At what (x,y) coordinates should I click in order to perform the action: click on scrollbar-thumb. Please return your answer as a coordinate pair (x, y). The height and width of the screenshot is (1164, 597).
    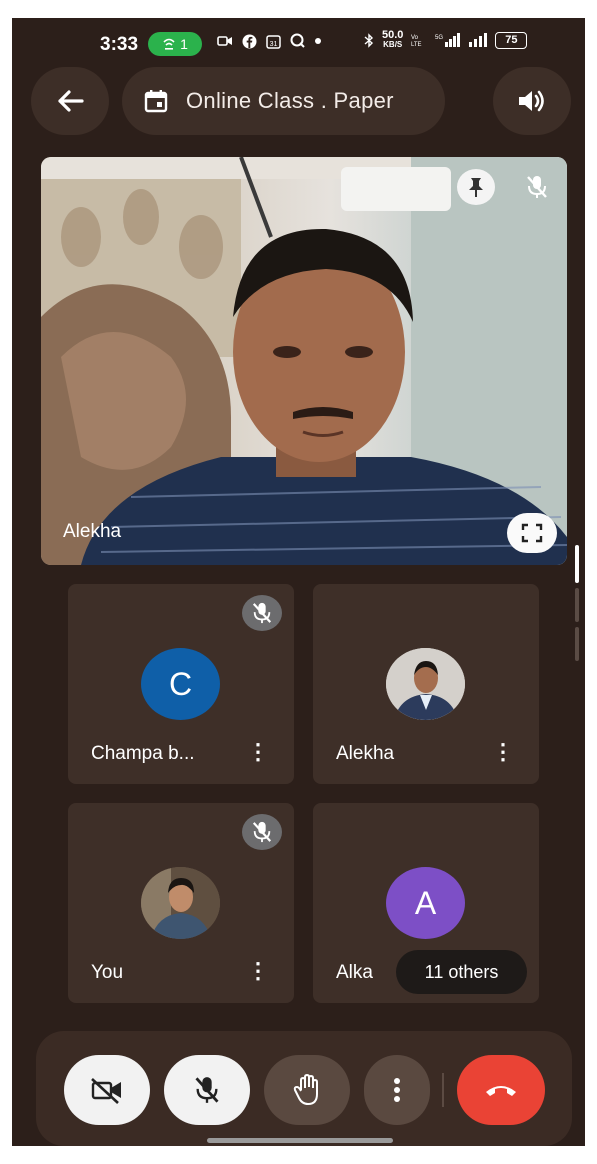
    Looking at the image, I should click on (577, 564).